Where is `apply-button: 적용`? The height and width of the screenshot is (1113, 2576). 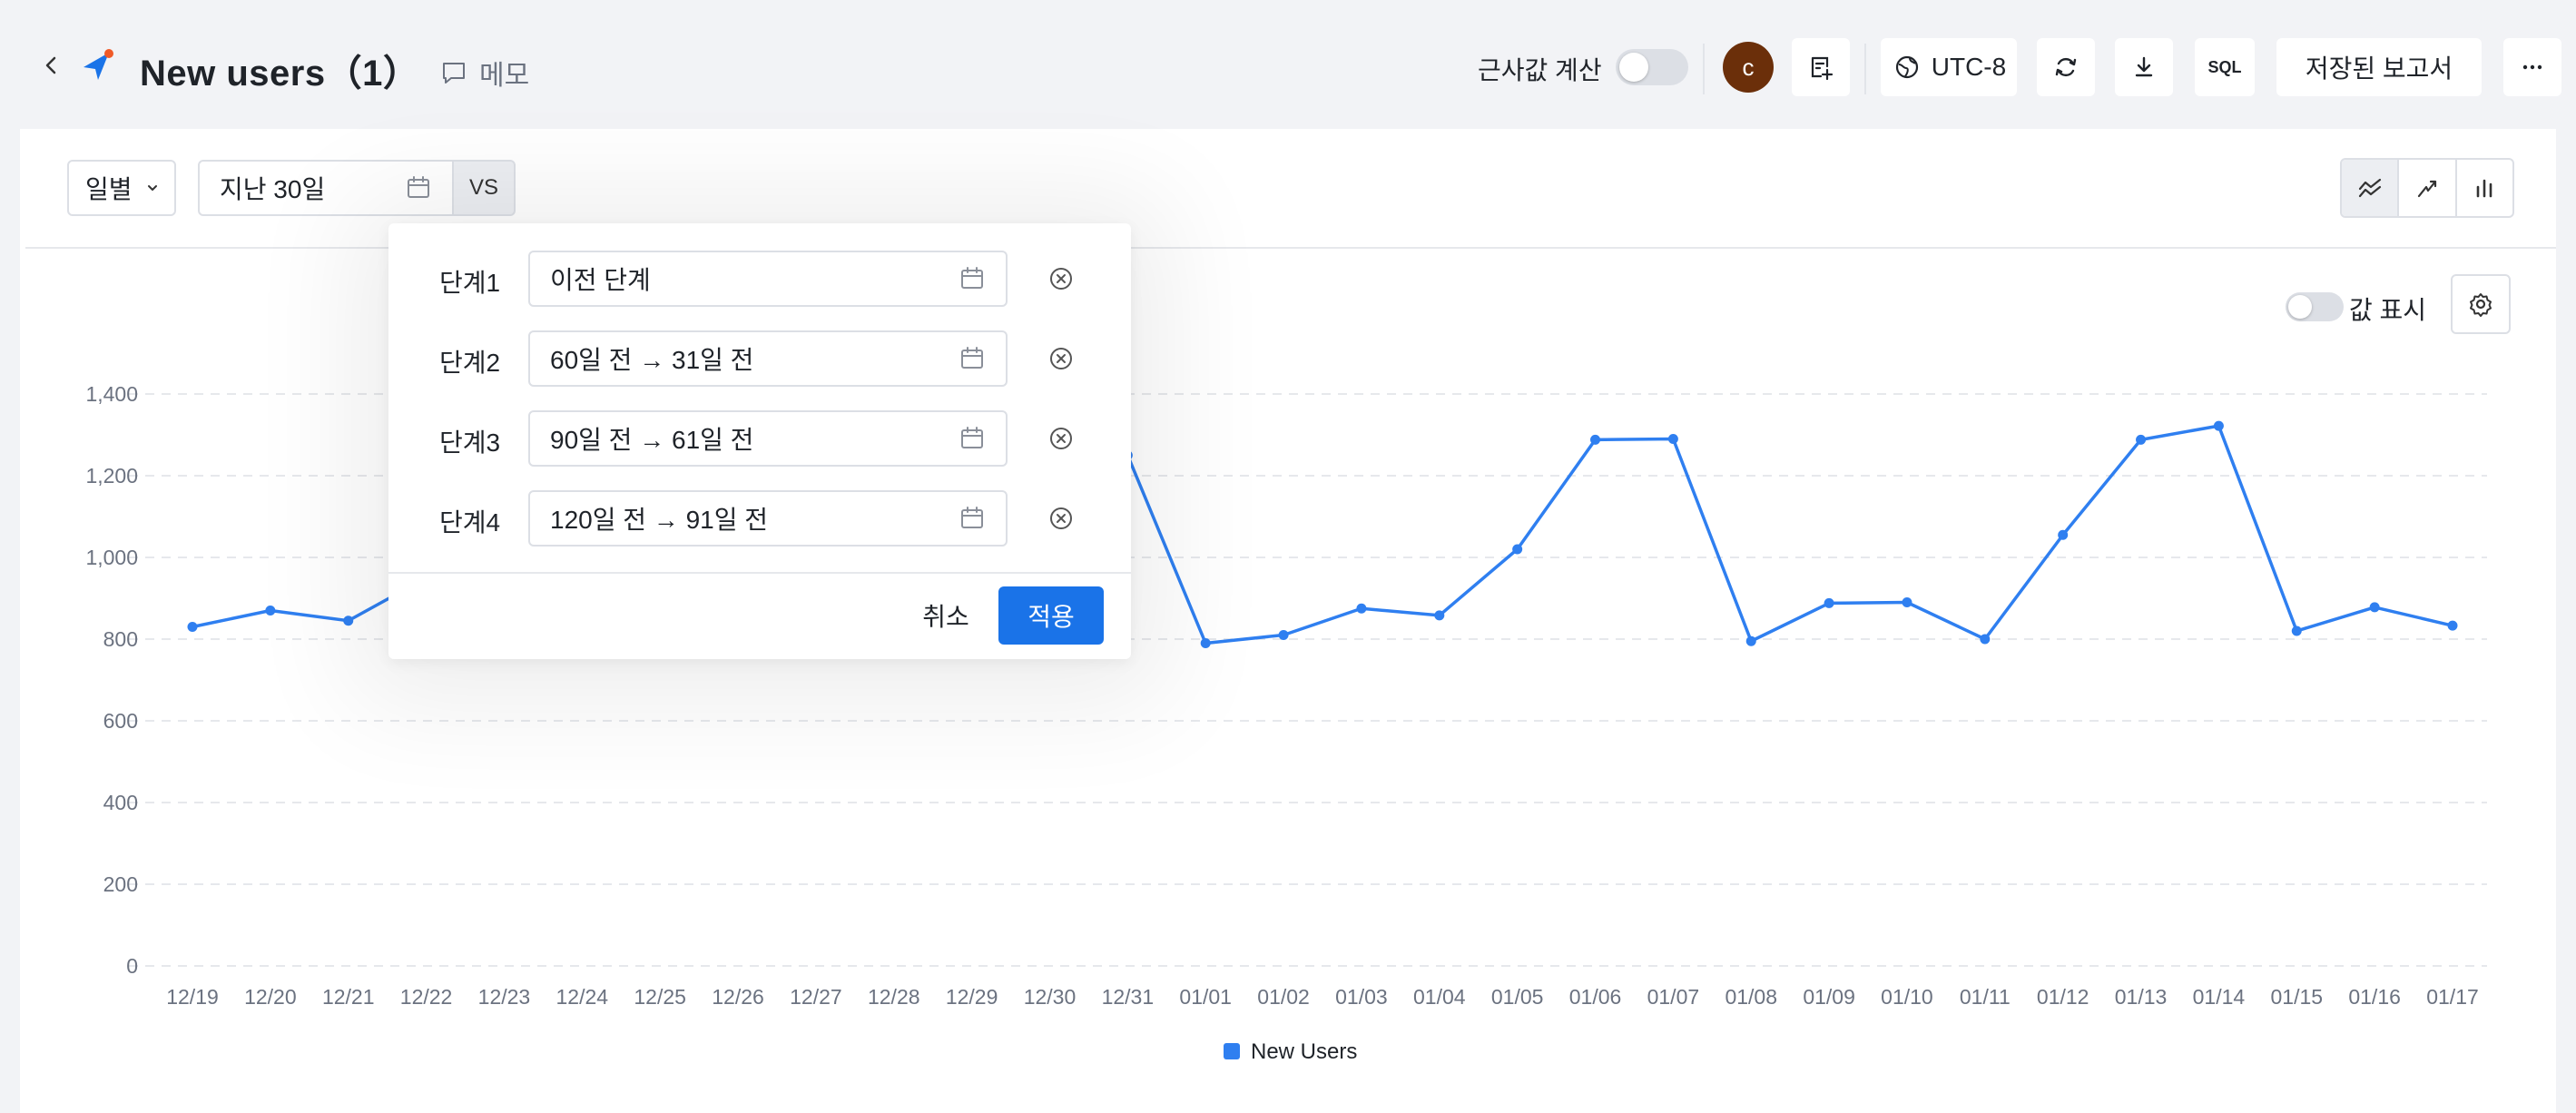
apply-button: 적용 is located at coordinates (1051, 615).